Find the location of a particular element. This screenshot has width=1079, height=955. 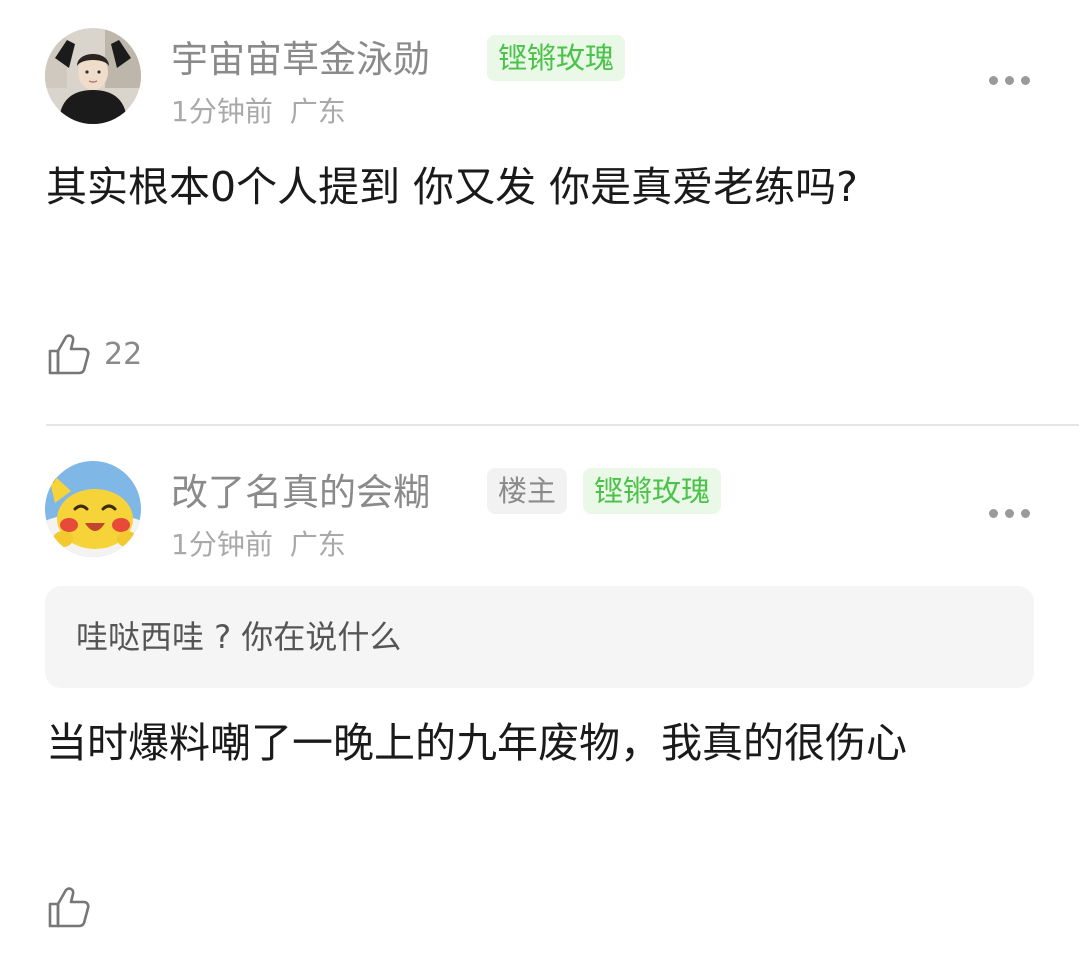

like-button is located at coordinates (76, 909).